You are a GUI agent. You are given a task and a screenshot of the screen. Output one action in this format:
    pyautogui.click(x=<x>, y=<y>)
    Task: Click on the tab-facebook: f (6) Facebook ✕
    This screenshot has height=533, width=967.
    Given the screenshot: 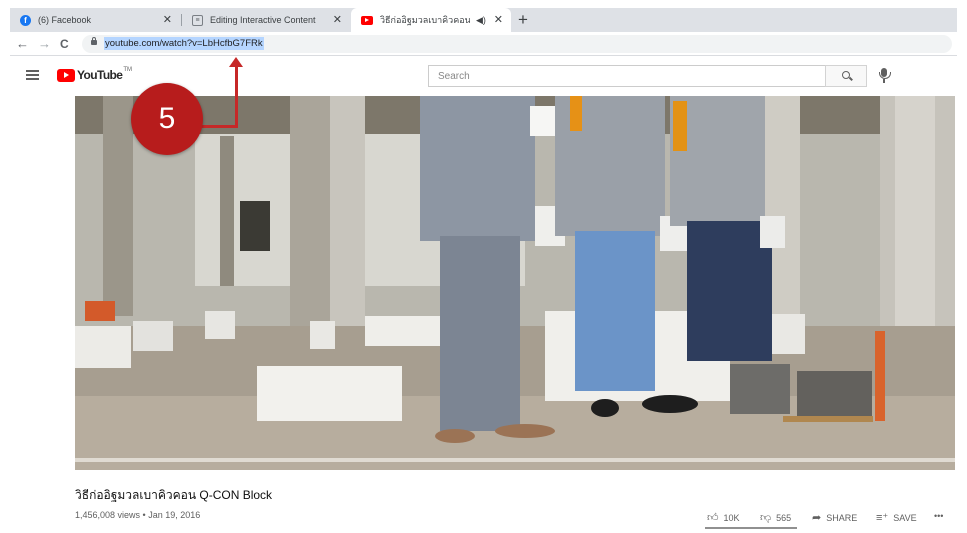 What is the action you would take?
    pyautogui.click(x=95, y=20)
    